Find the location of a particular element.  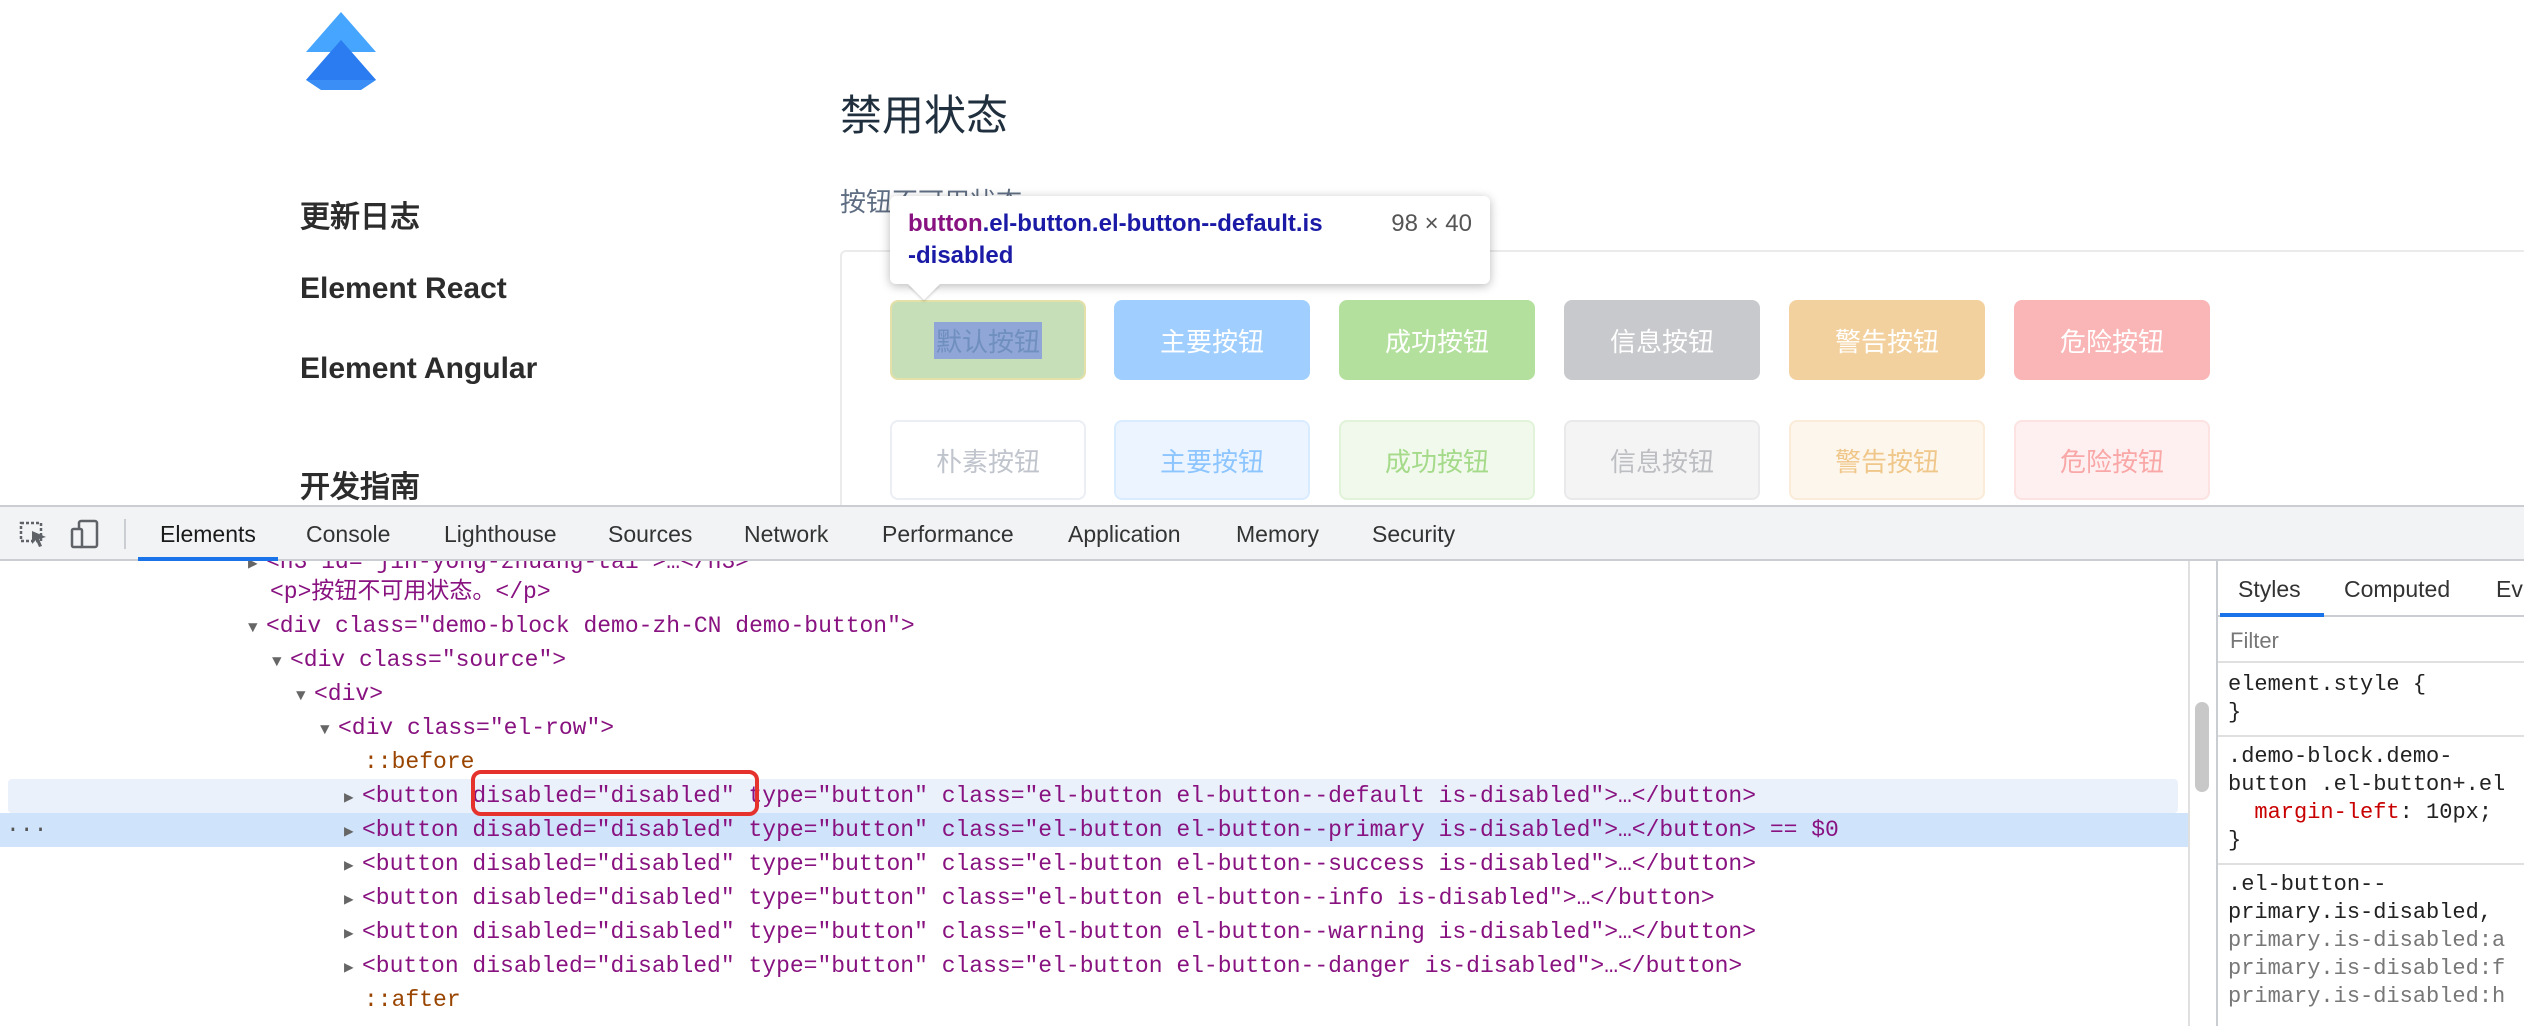

tooltip-selector: button.el-button.el-button--default.is is located at coordinates (1115, 223).